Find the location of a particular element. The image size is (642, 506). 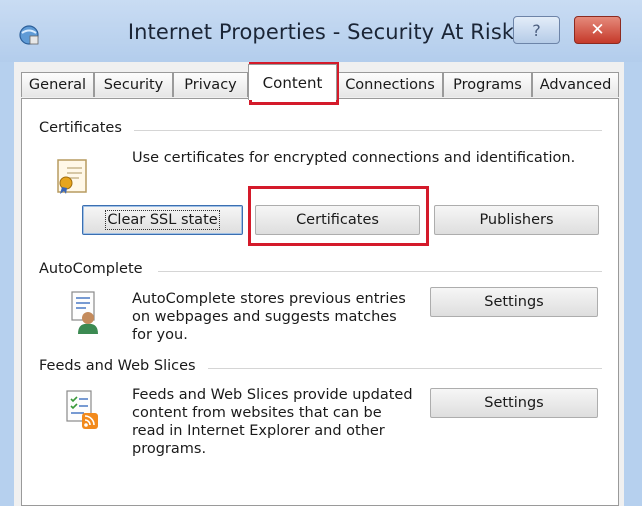

feeds-settings-button: Settings is located at coordinates (514, 403).